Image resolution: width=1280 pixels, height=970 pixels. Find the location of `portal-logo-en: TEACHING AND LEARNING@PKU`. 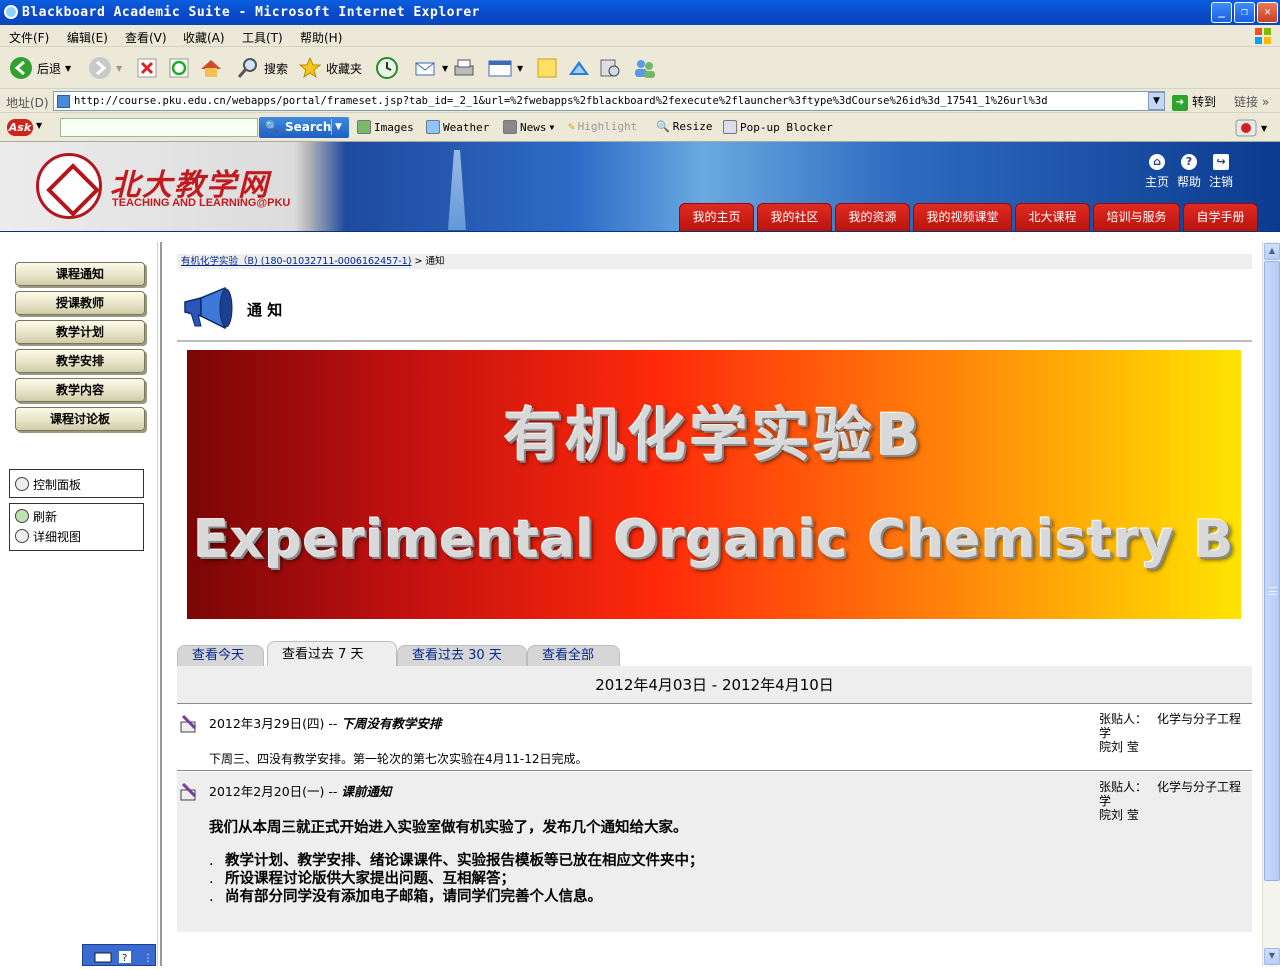

portal-logo-en: TEACHING AND LEARNING@PKU is located at coordinates (201, 203).